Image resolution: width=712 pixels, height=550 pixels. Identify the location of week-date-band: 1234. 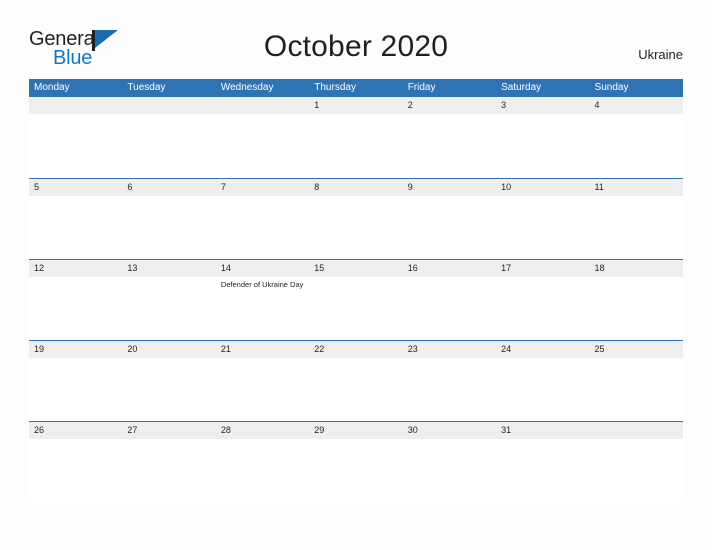
(356, 105).